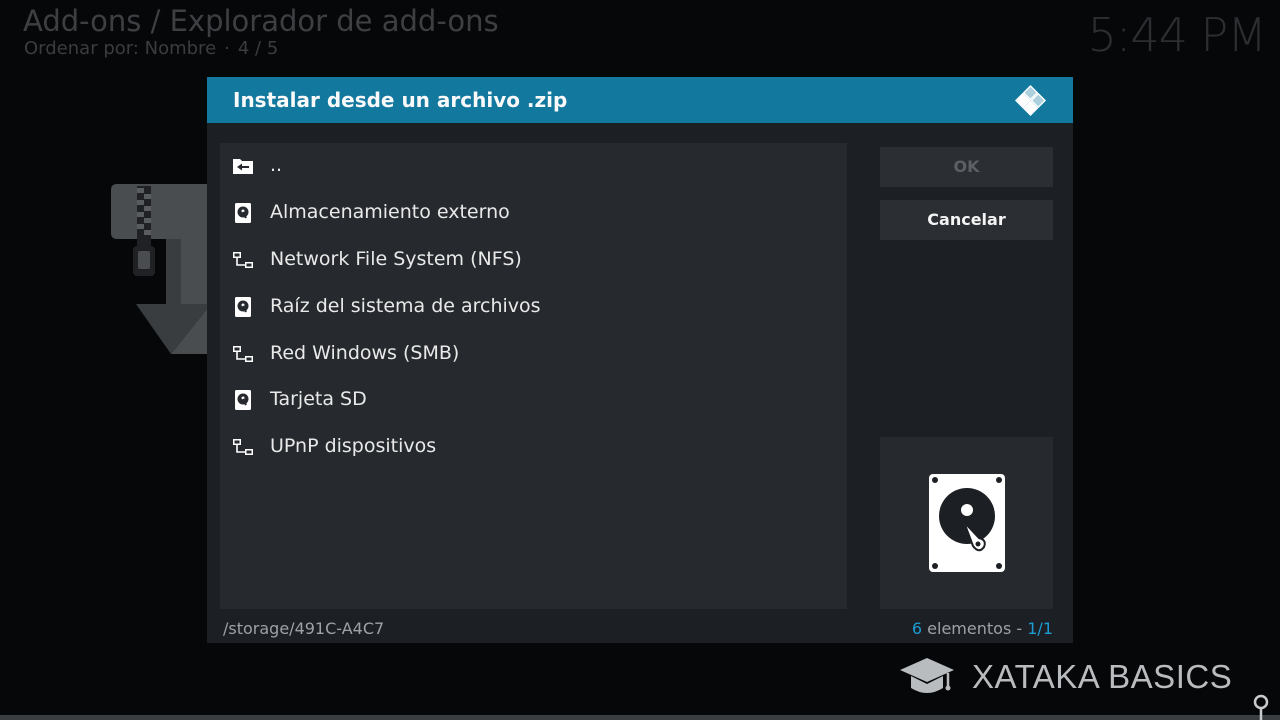 Image resolution: width=1280 pixels, height=720 pixels. What do you see at coordinates (1261, 707) in the screenshot?
I see `location-pin-icon` at bounding box center [1261, 707].